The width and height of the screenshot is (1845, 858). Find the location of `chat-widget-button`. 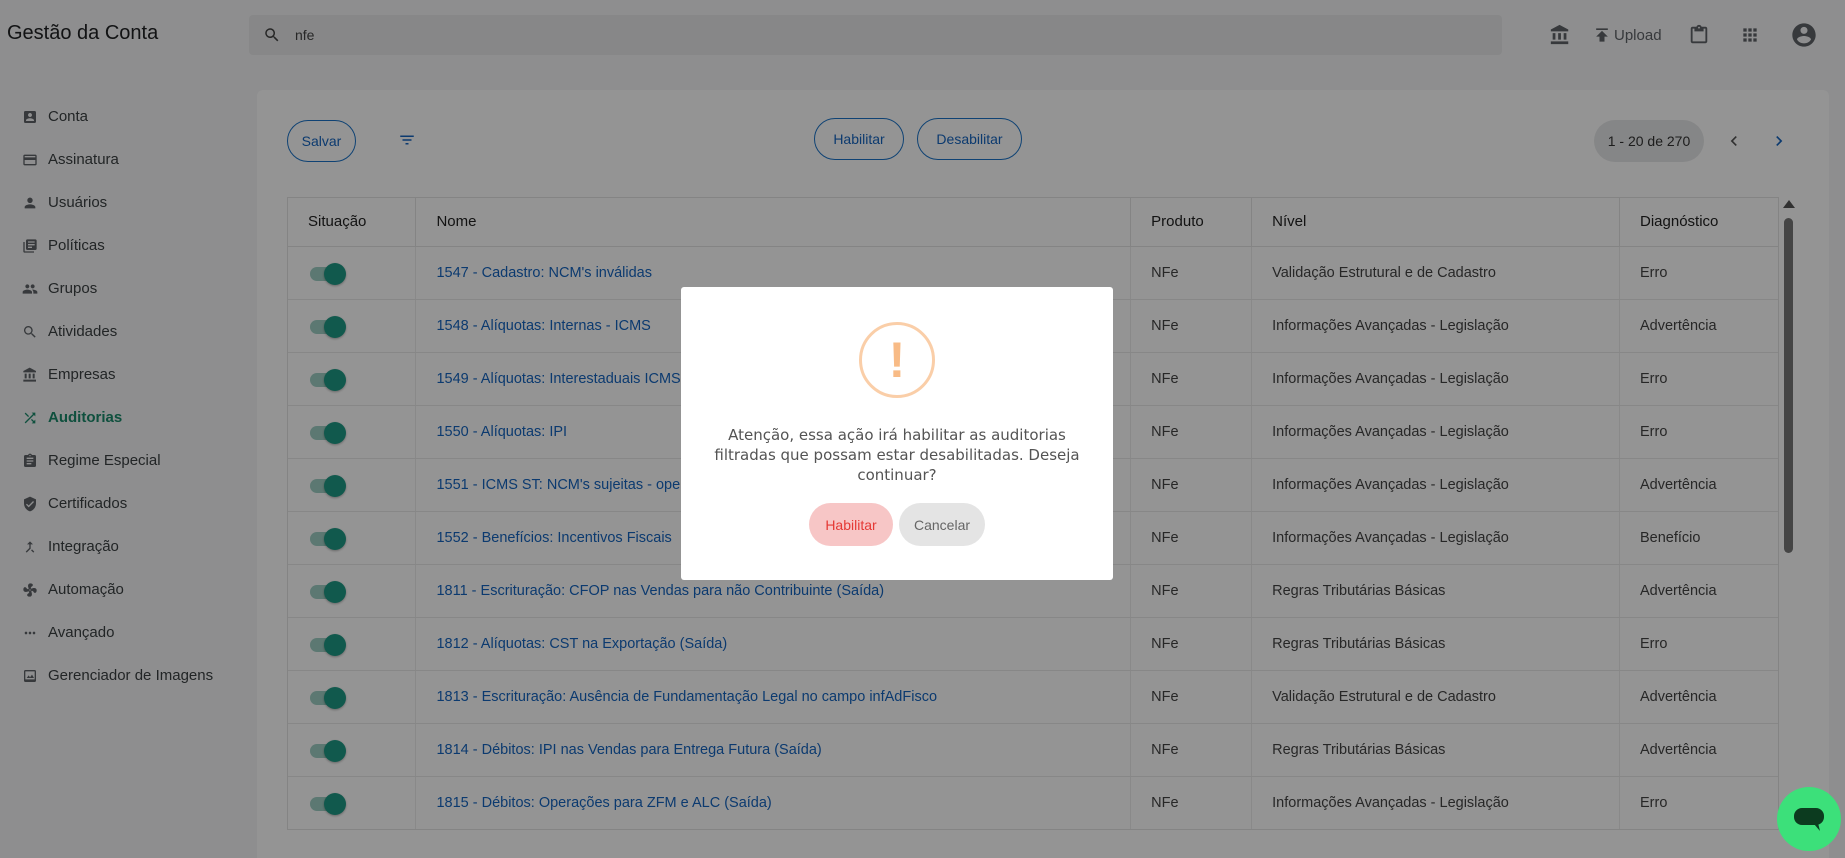

chat-widget-button is located at coordinates (1809, 819).